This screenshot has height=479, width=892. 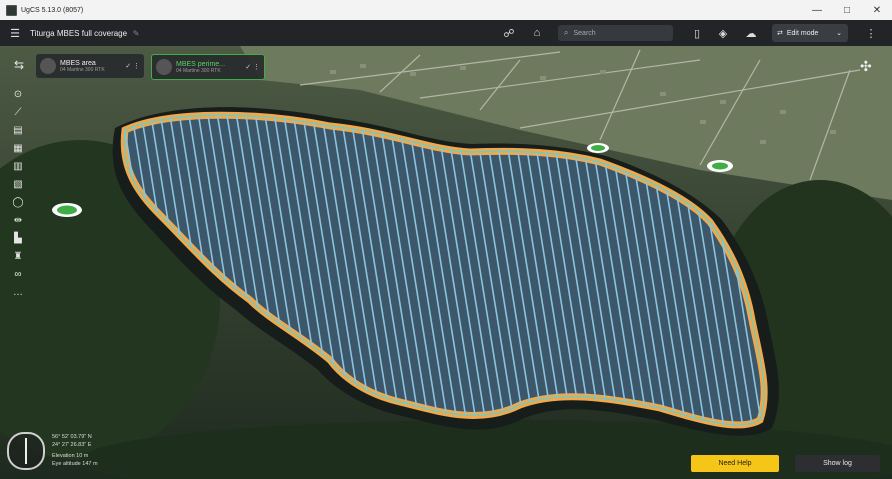 What do you see at coordinates (15, 33) in the screenshot?
I see `hamburger-menu-icon: ☰` at bounding box center [15, 33].